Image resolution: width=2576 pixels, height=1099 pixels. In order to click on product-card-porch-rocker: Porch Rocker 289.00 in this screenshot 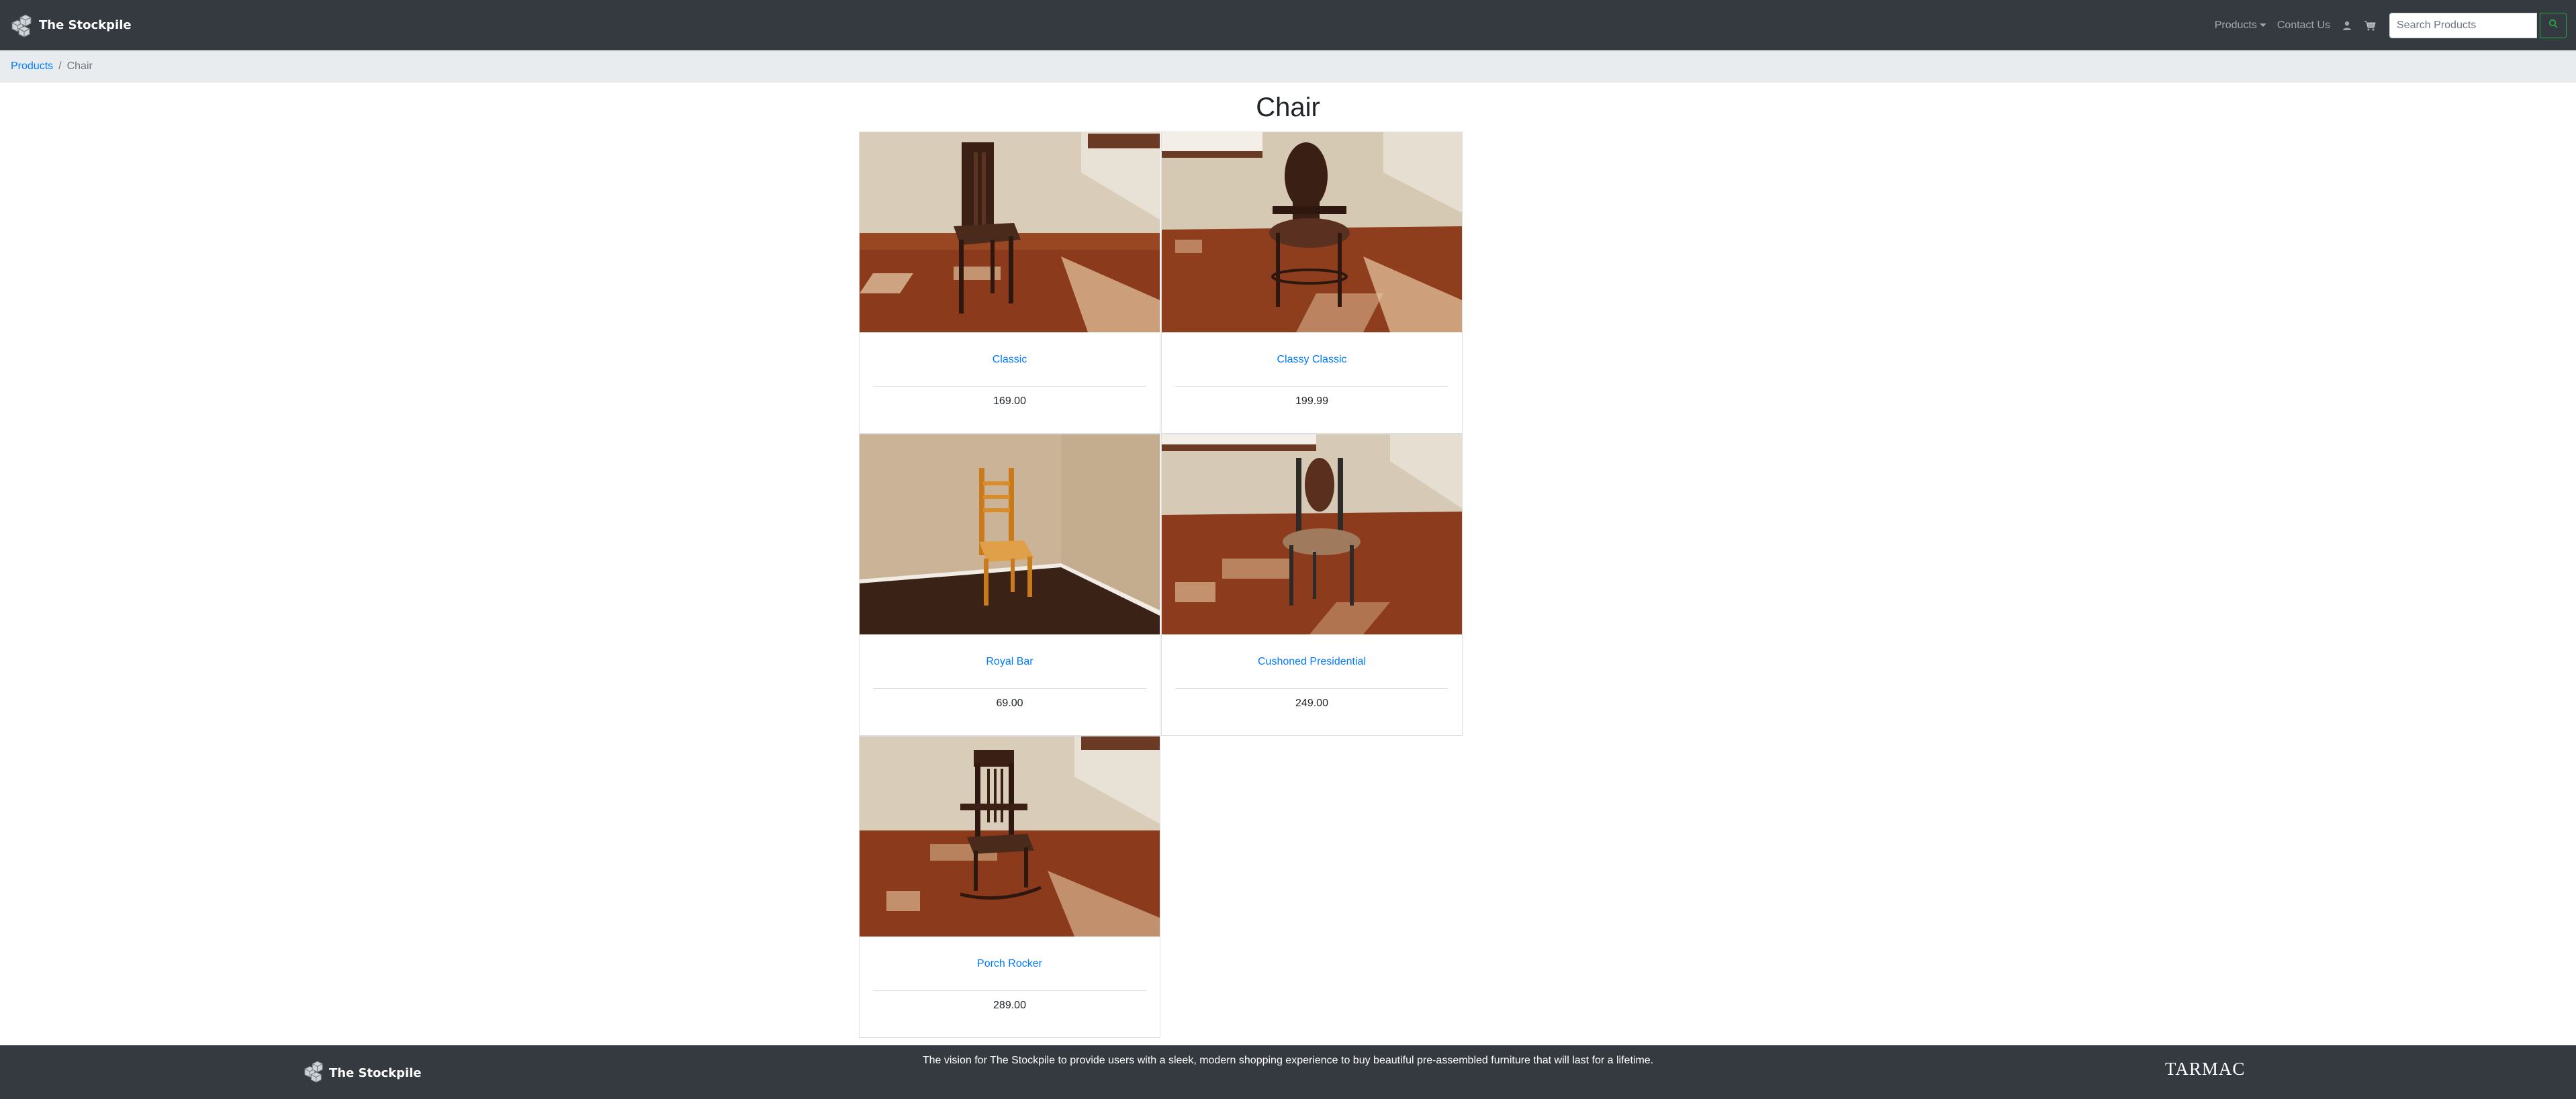, I will do `click(1009, 887)`.